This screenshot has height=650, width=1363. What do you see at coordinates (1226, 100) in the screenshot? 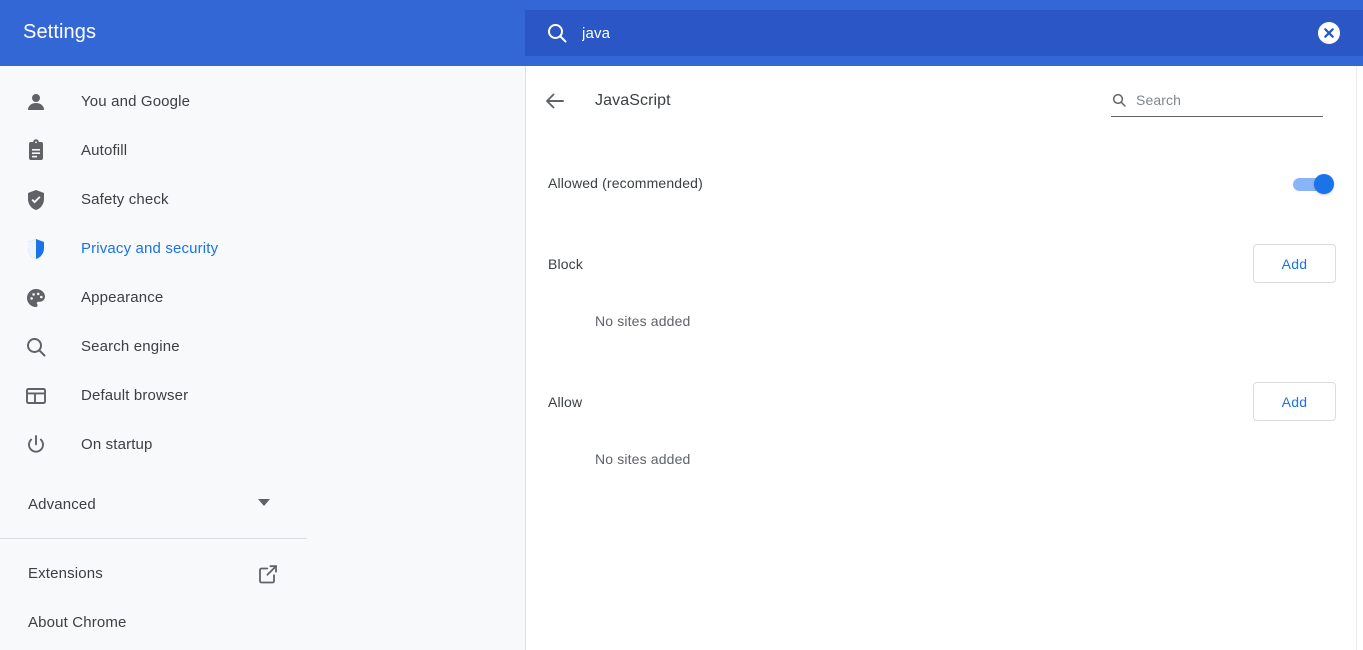
I see `content-search-input` at bounding box center [1226, 100].